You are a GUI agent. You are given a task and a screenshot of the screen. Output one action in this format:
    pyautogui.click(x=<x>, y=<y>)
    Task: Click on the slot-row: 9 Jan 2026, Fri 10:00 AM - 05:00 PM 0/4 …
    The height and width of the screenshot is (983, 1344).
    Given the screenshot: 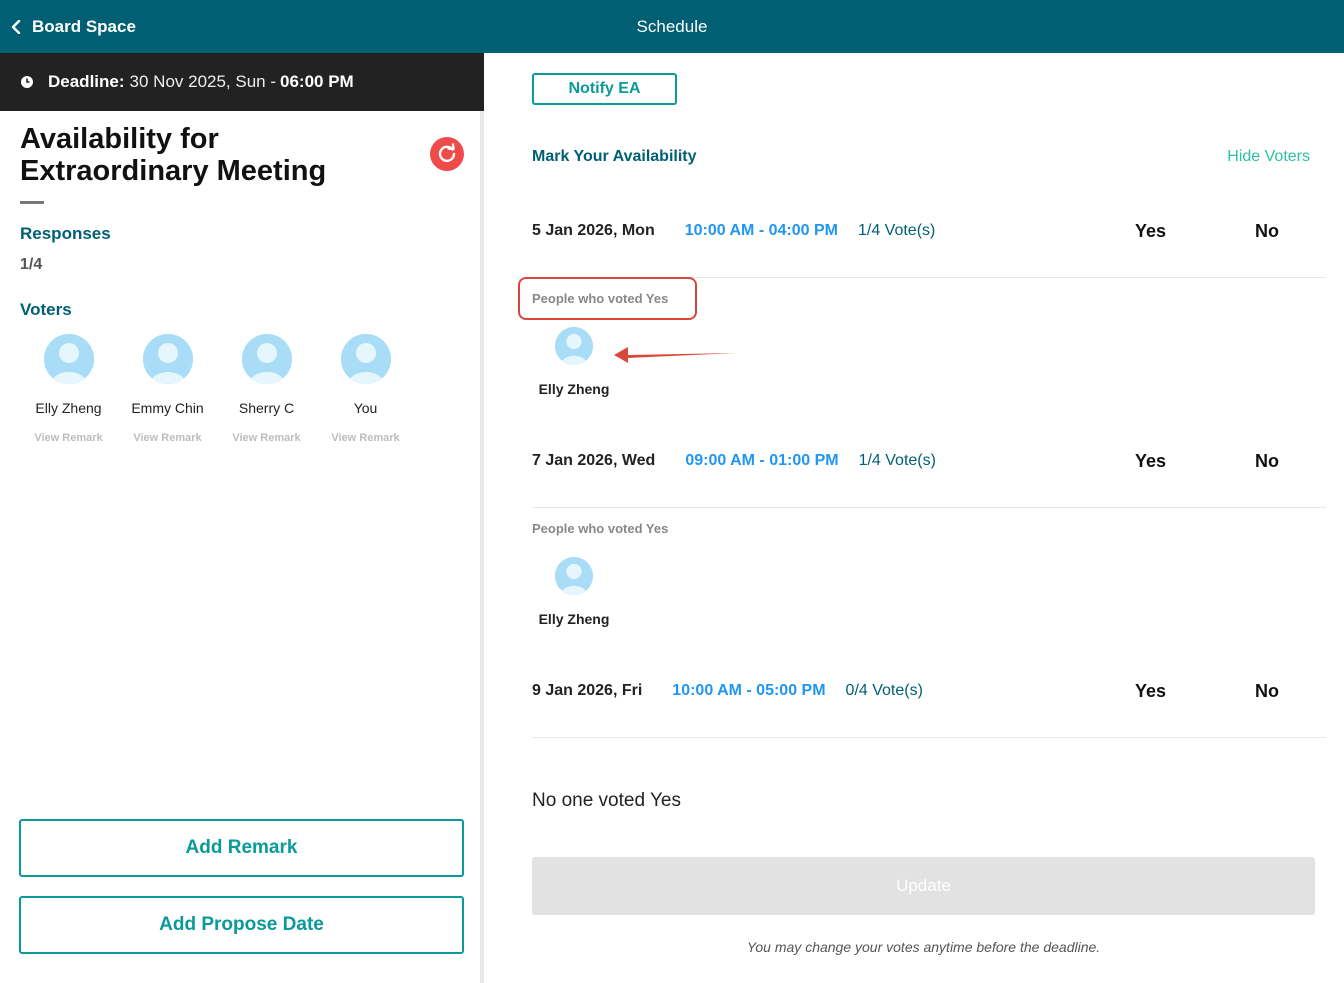 What is the action you would take?
    pyautogui.click(x=929, y=691)
    